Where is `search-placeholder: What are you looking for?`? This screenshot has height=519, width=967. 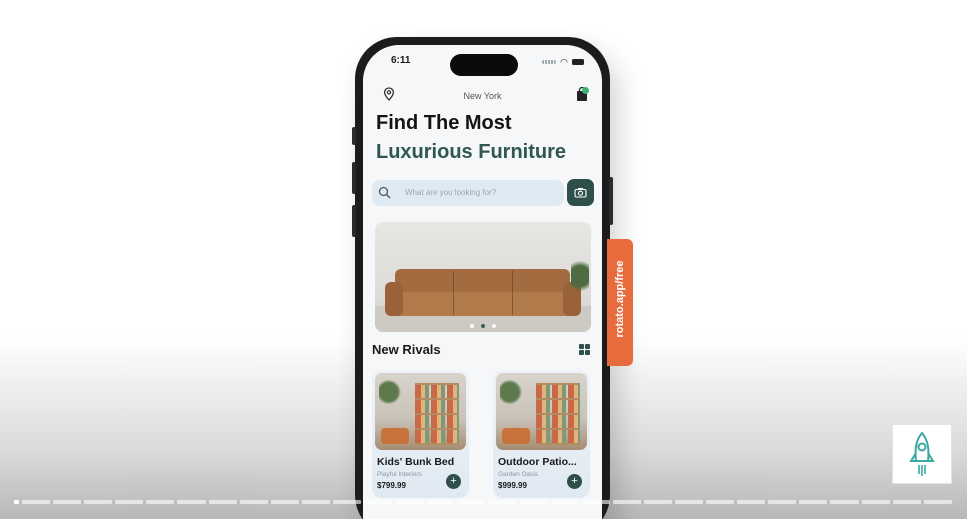 search-placeholder: What are you looking for? is located at coordinates (451, 192).